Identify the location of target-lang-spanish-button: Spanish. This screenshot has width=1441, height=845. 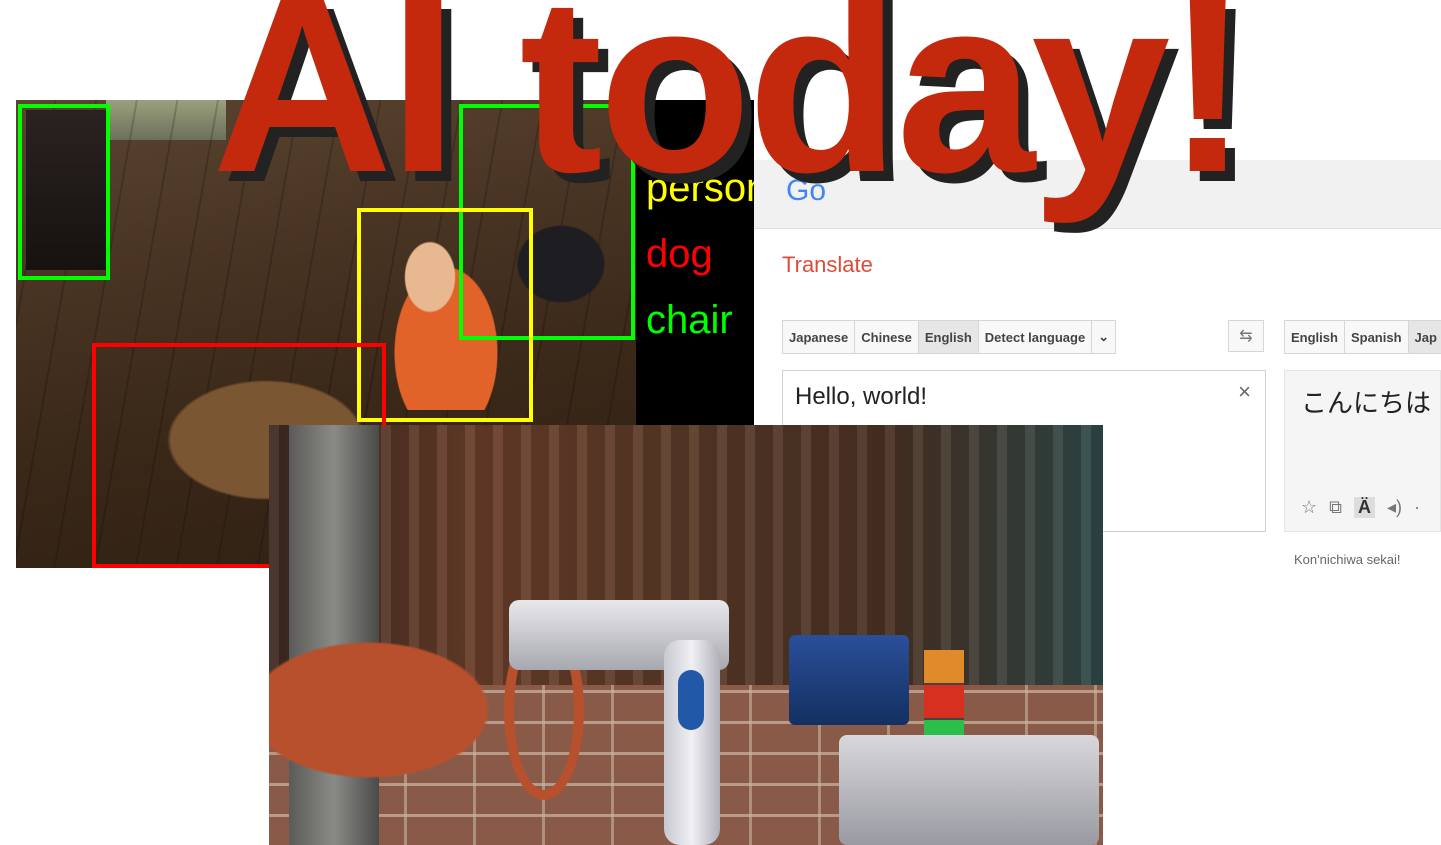
(1376, 337).